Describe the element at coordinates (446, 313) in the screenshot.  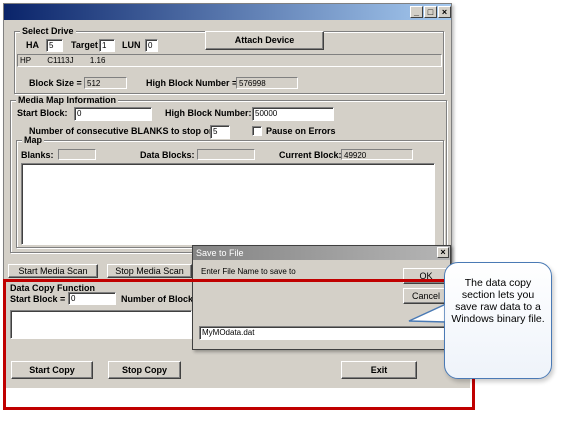
I see `callout-pointer-joint` at that location.